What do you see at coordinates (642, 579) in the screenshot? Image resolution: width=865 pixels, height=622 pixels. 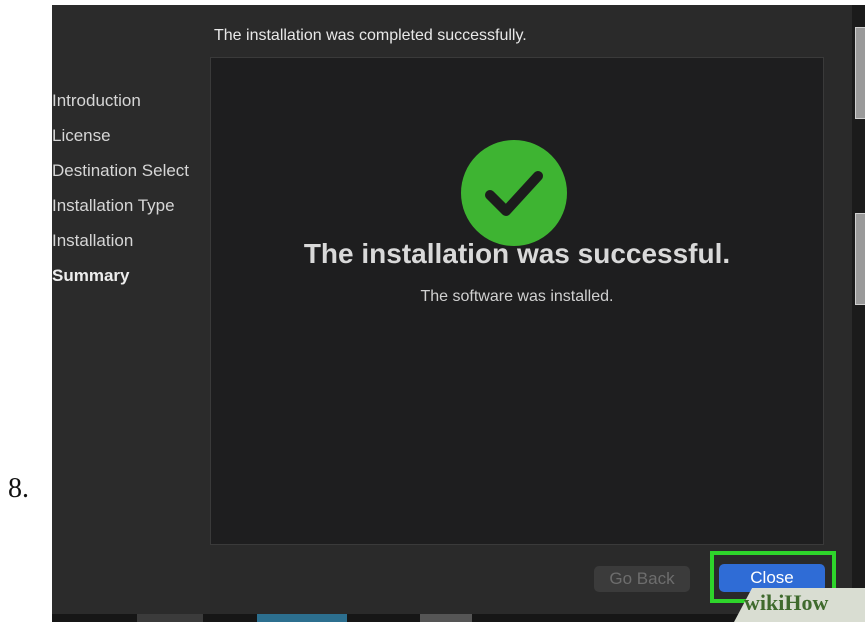 I see `go-back-button: Go Back` at bounding box center [642, 579].